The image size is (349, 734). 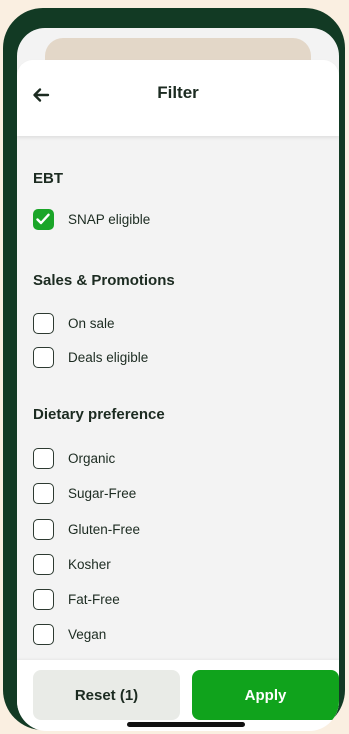 What do you see at coordinates (87, 634) in the screenshot?
I see `option-label: Vegan` at bounding box center [87, 634].